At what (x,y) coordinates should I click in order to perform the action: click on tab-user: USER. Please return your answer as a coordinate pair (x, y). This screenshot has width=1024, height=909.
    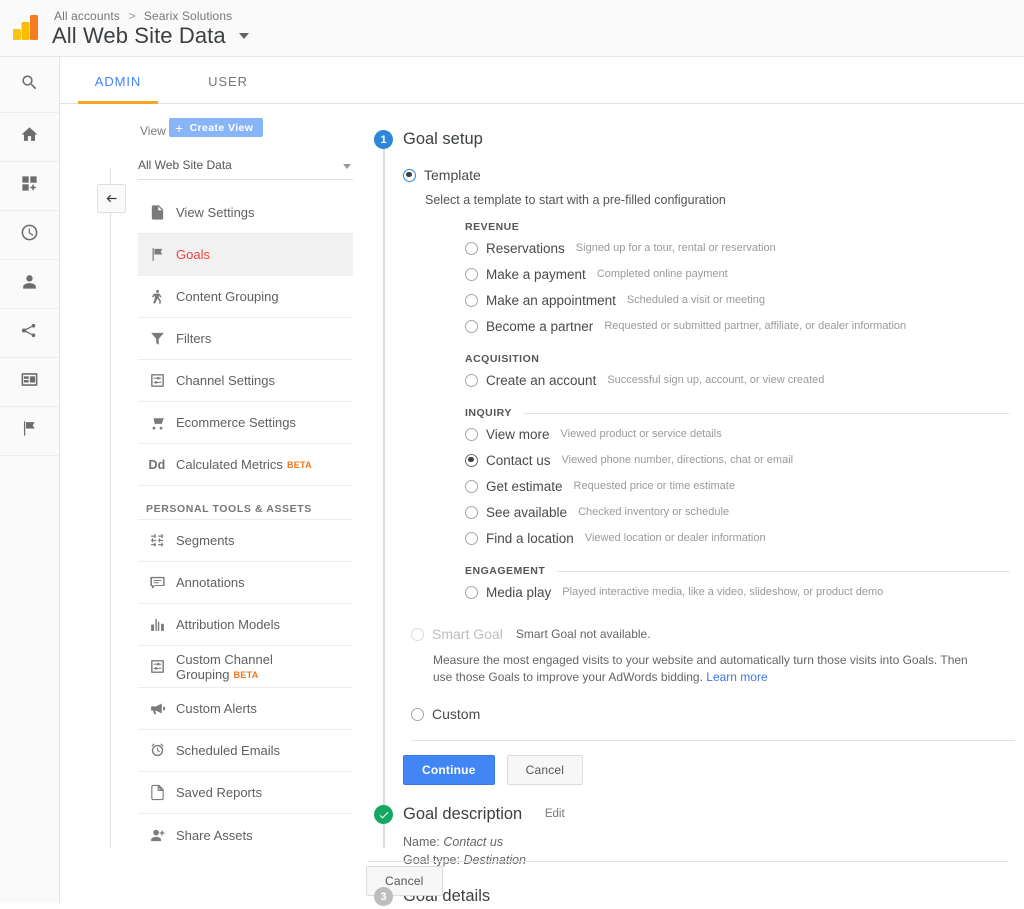
    Looking at the image, I should click on (228, 80).